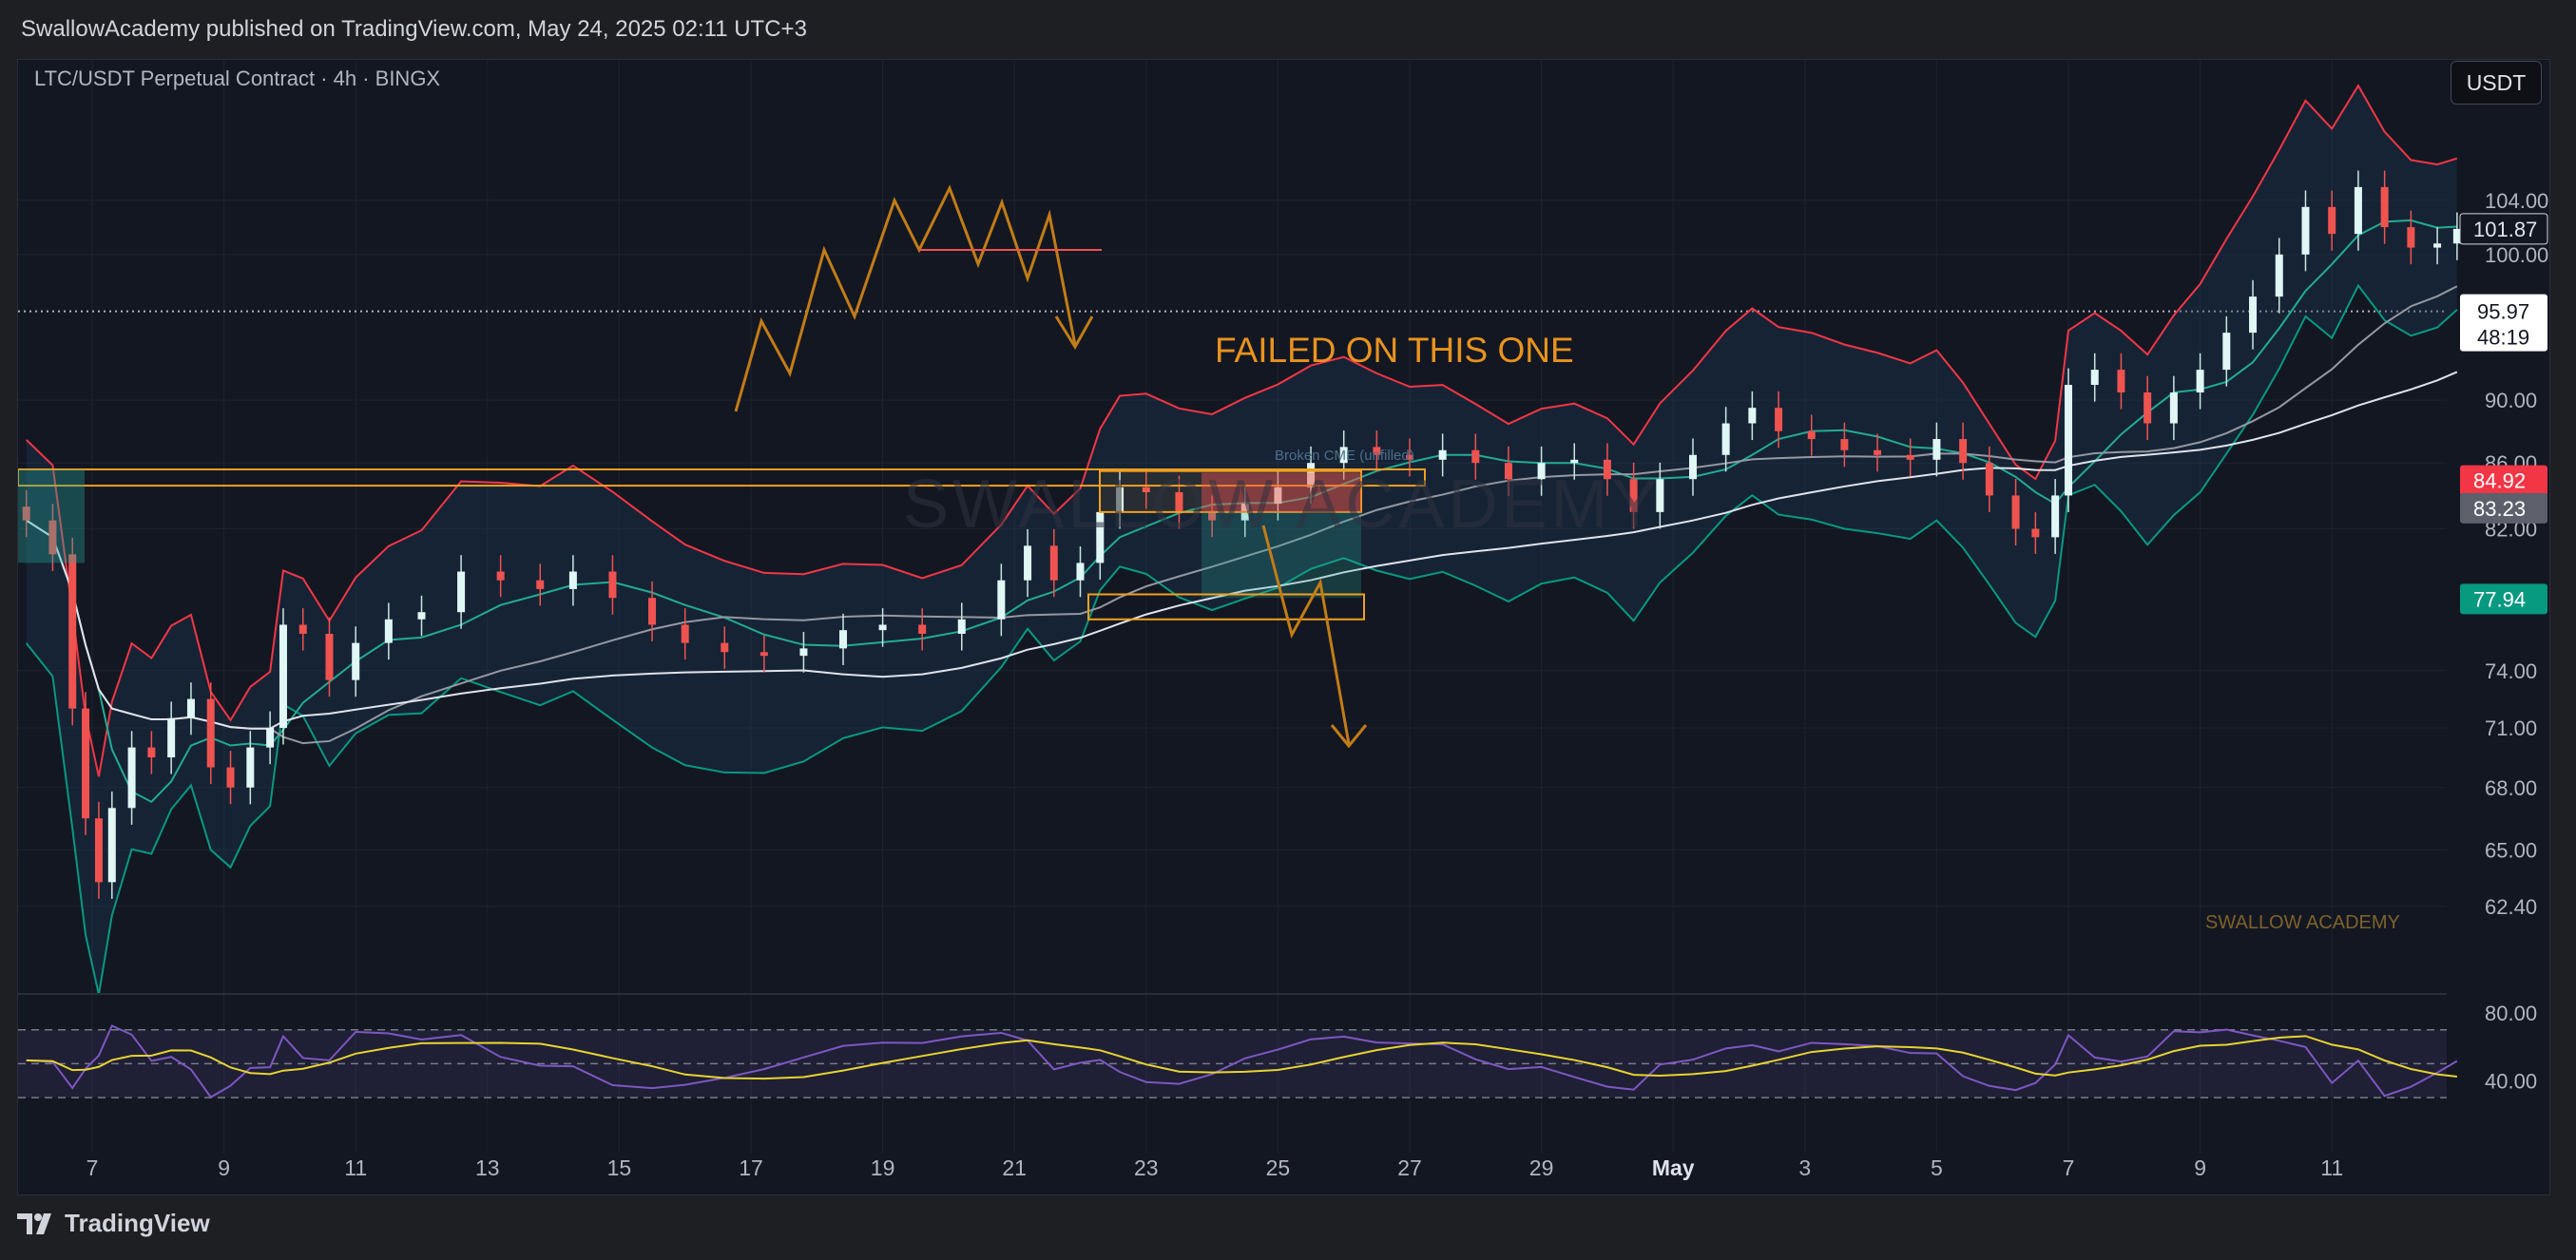 Image resolution: width=2576 pixels, height=1260 pixels. Describe the element at coordinates (137, 1223) in the screenshot. I see `tradingview-brand: TradingView` at that location.